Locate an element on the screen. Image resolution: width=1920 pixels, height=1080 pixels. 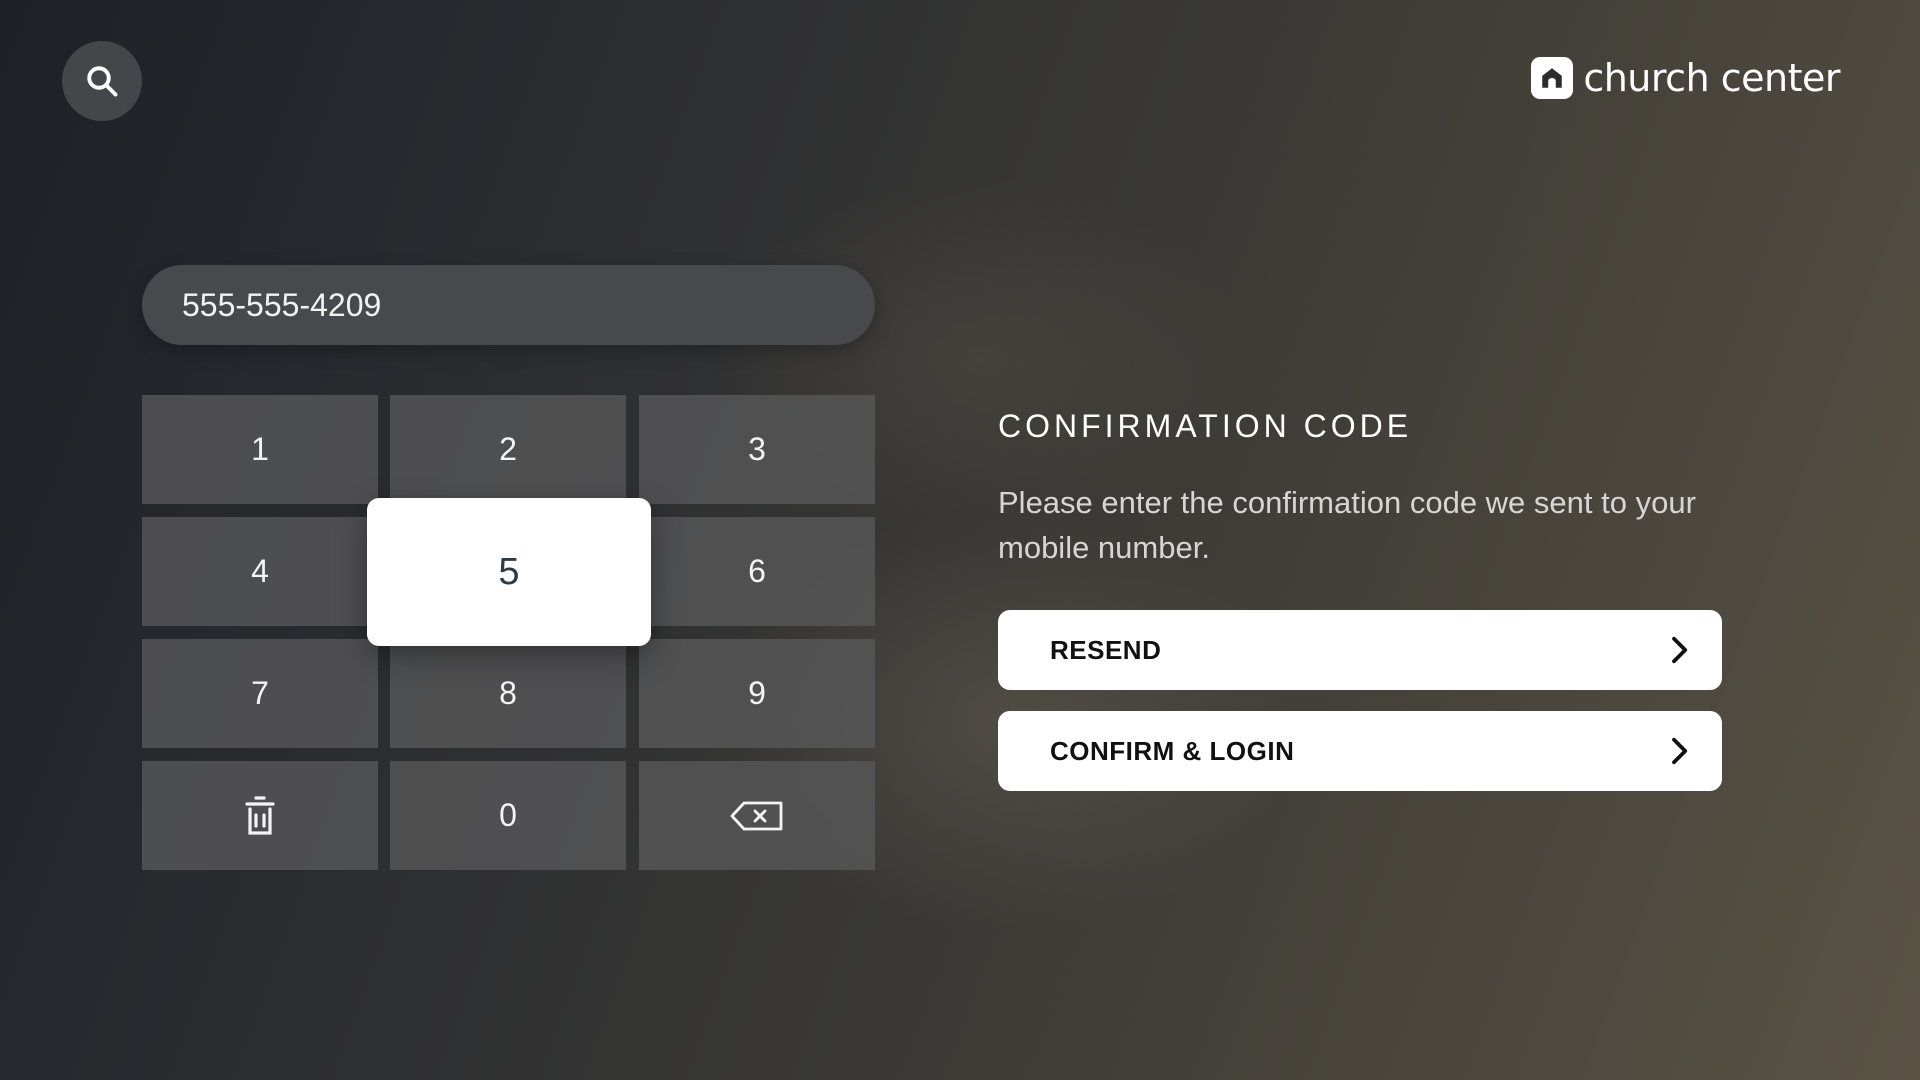
search-icon is located at coordinates (102, 81).